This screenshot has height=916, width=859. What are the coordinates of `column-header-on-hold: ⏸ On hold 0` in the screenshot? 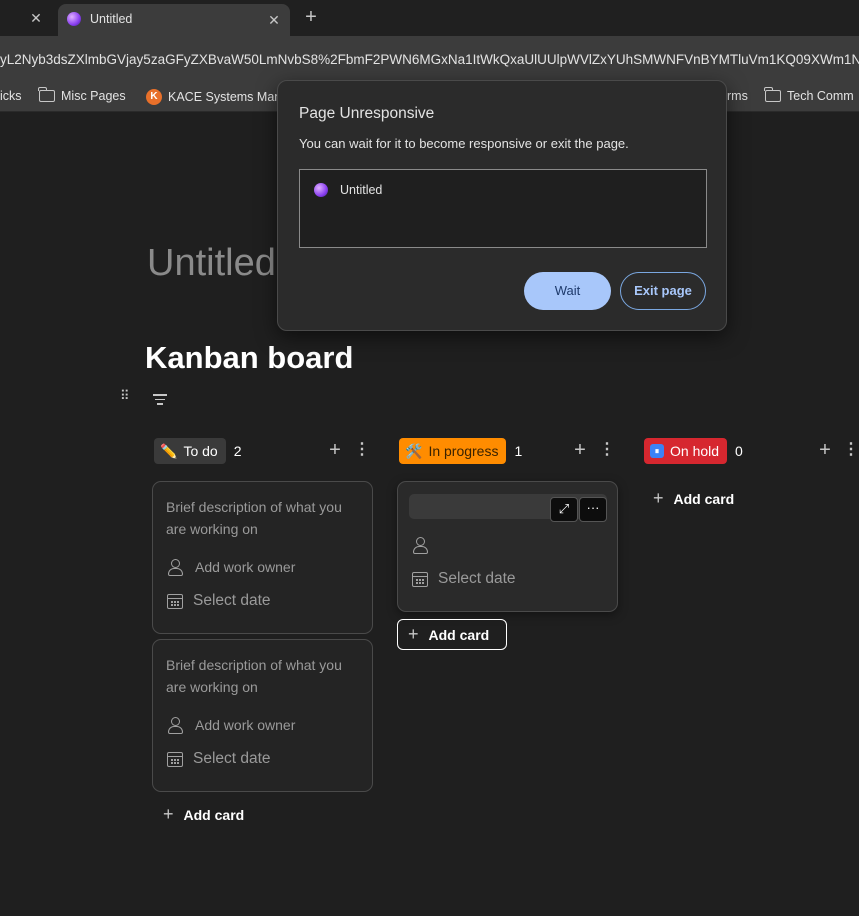 It's located at (693, 451).